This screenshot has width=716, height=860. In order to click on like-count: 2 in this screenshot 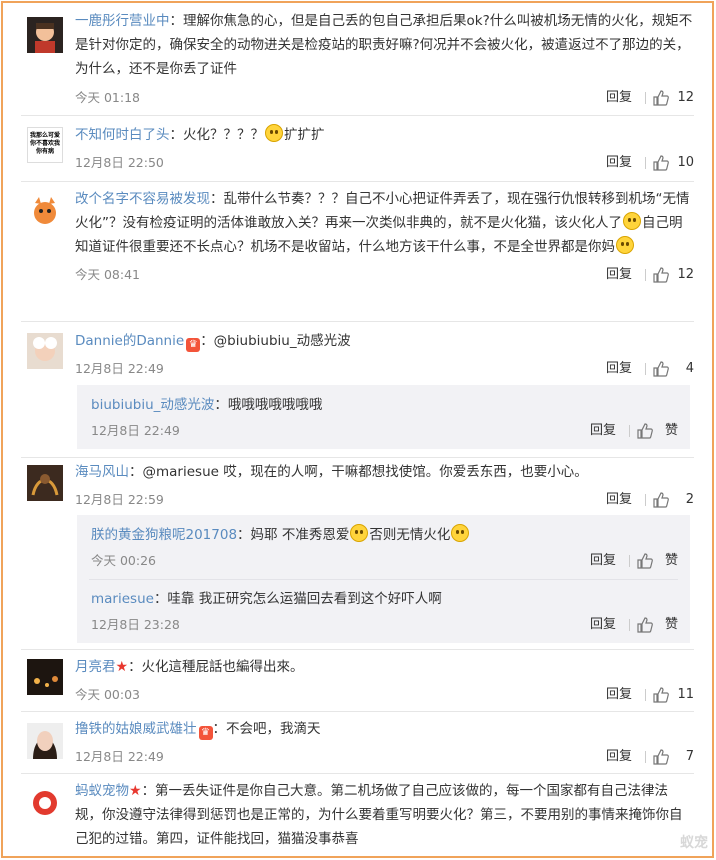, I will do `click(689, 499)`.